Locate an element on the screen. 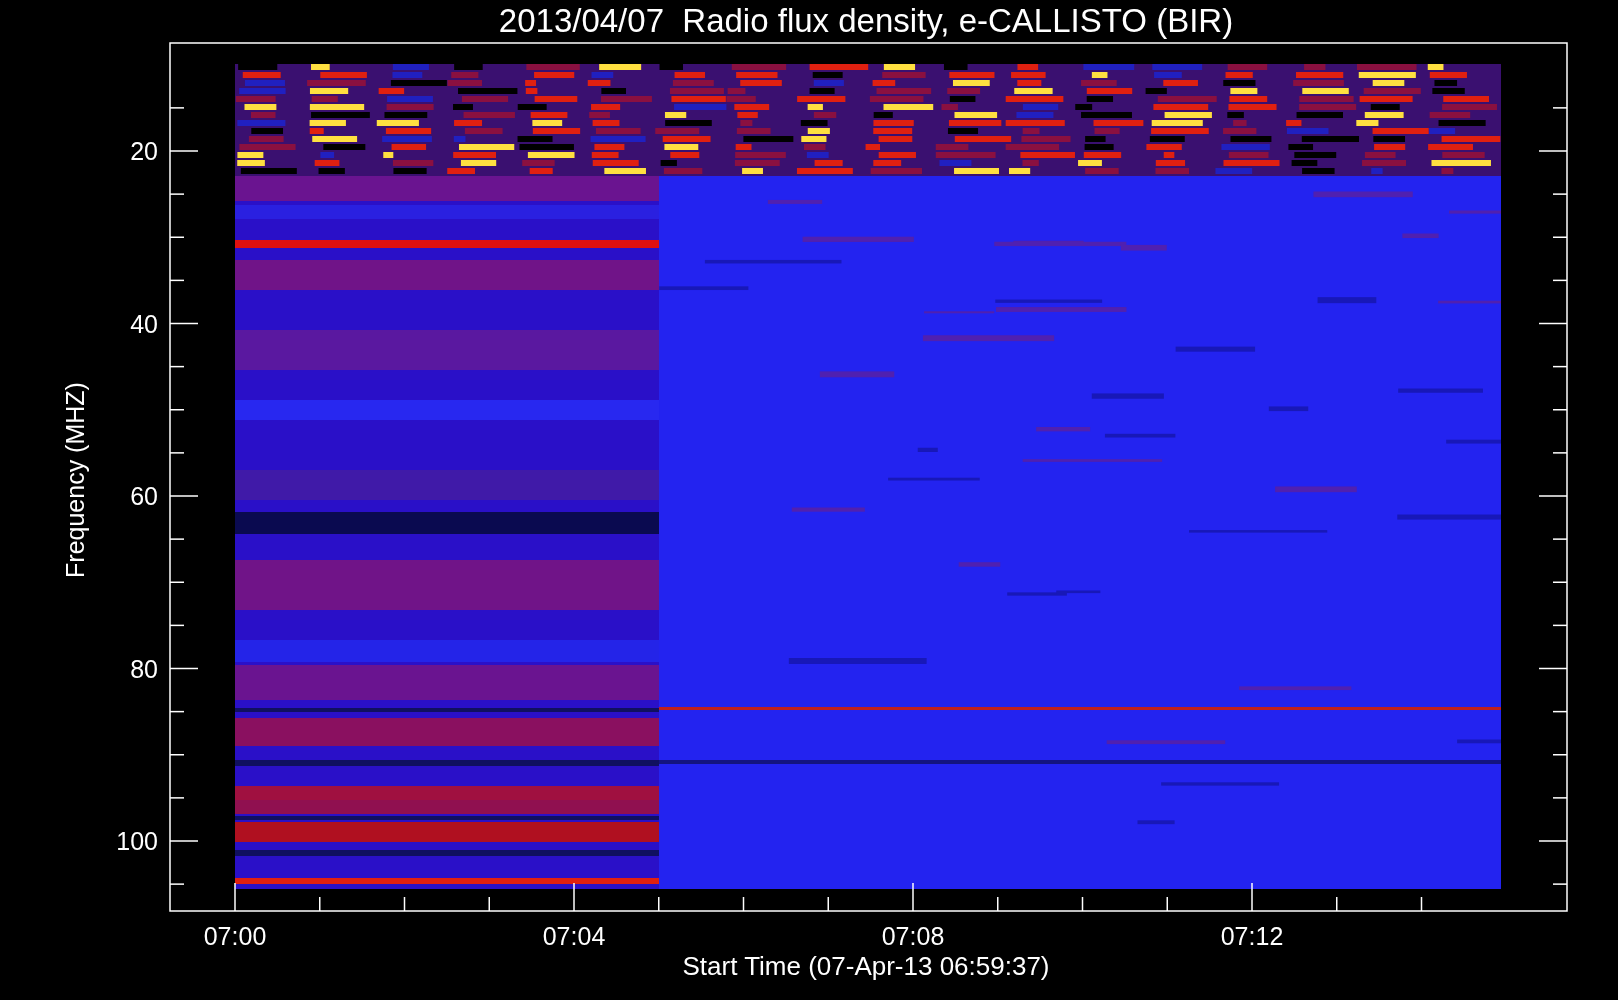 This screenshot has width=1618, height=1000. tick-label: 07:12 is located at coordinates (1252, 936).